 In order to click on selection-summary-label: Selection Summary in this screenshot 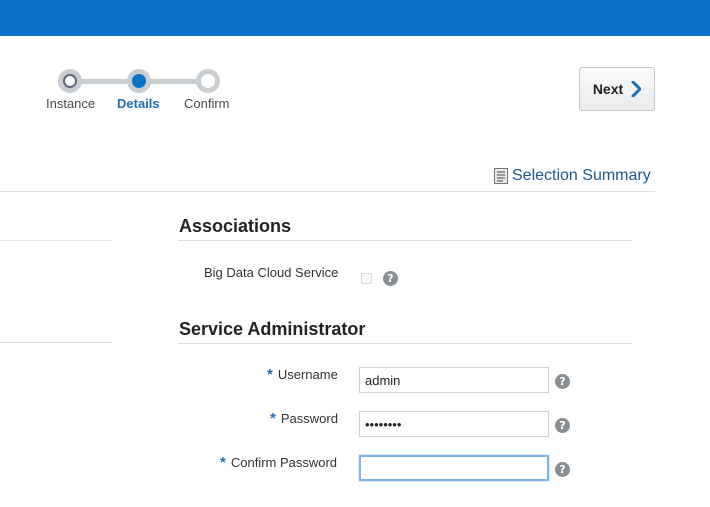, I will do `click(581, 175)`.